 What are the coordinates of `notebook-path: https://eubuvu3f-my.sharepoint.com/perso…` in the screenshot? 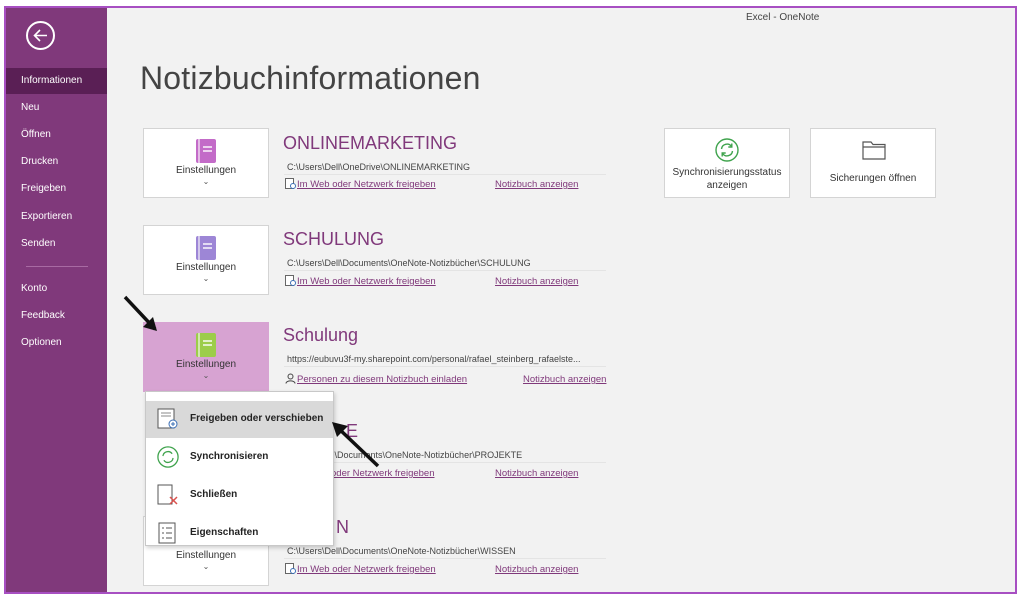 It's located at (445, 359).